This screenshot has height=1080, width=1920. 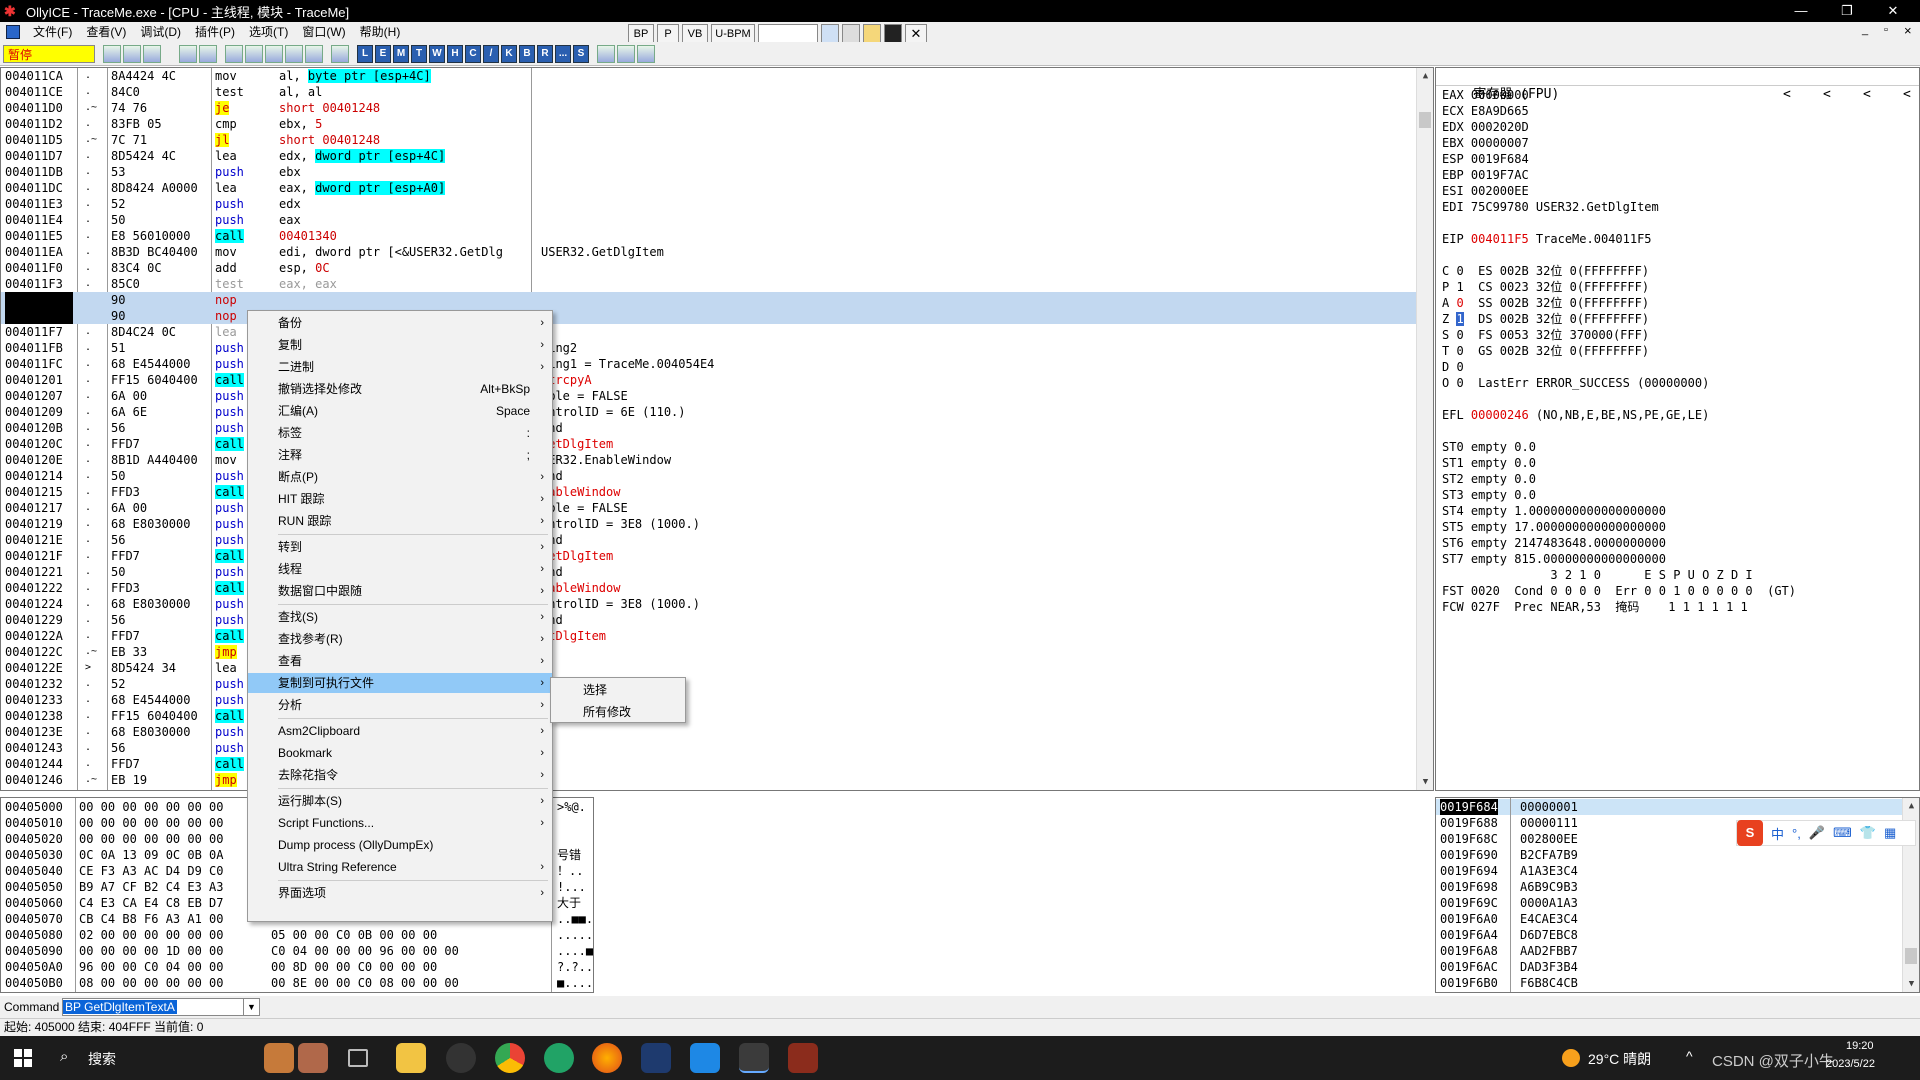 I want to click on tray-expand-icon: ^, so click(x=1689, y=1056).